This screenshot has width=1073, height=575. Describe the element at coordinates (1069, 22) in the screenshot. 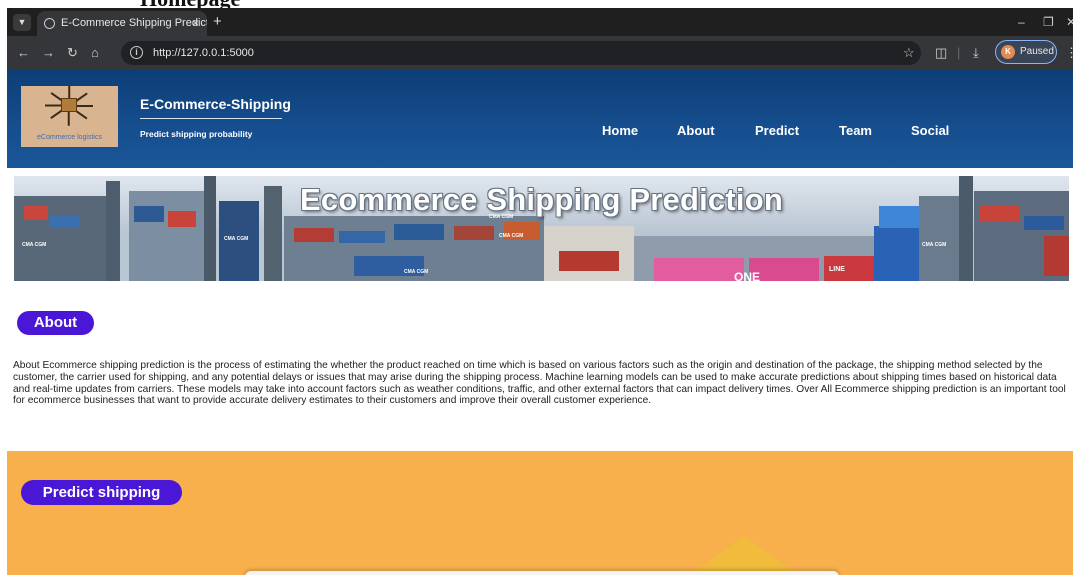

I see `close-icon: ✕` at that location.